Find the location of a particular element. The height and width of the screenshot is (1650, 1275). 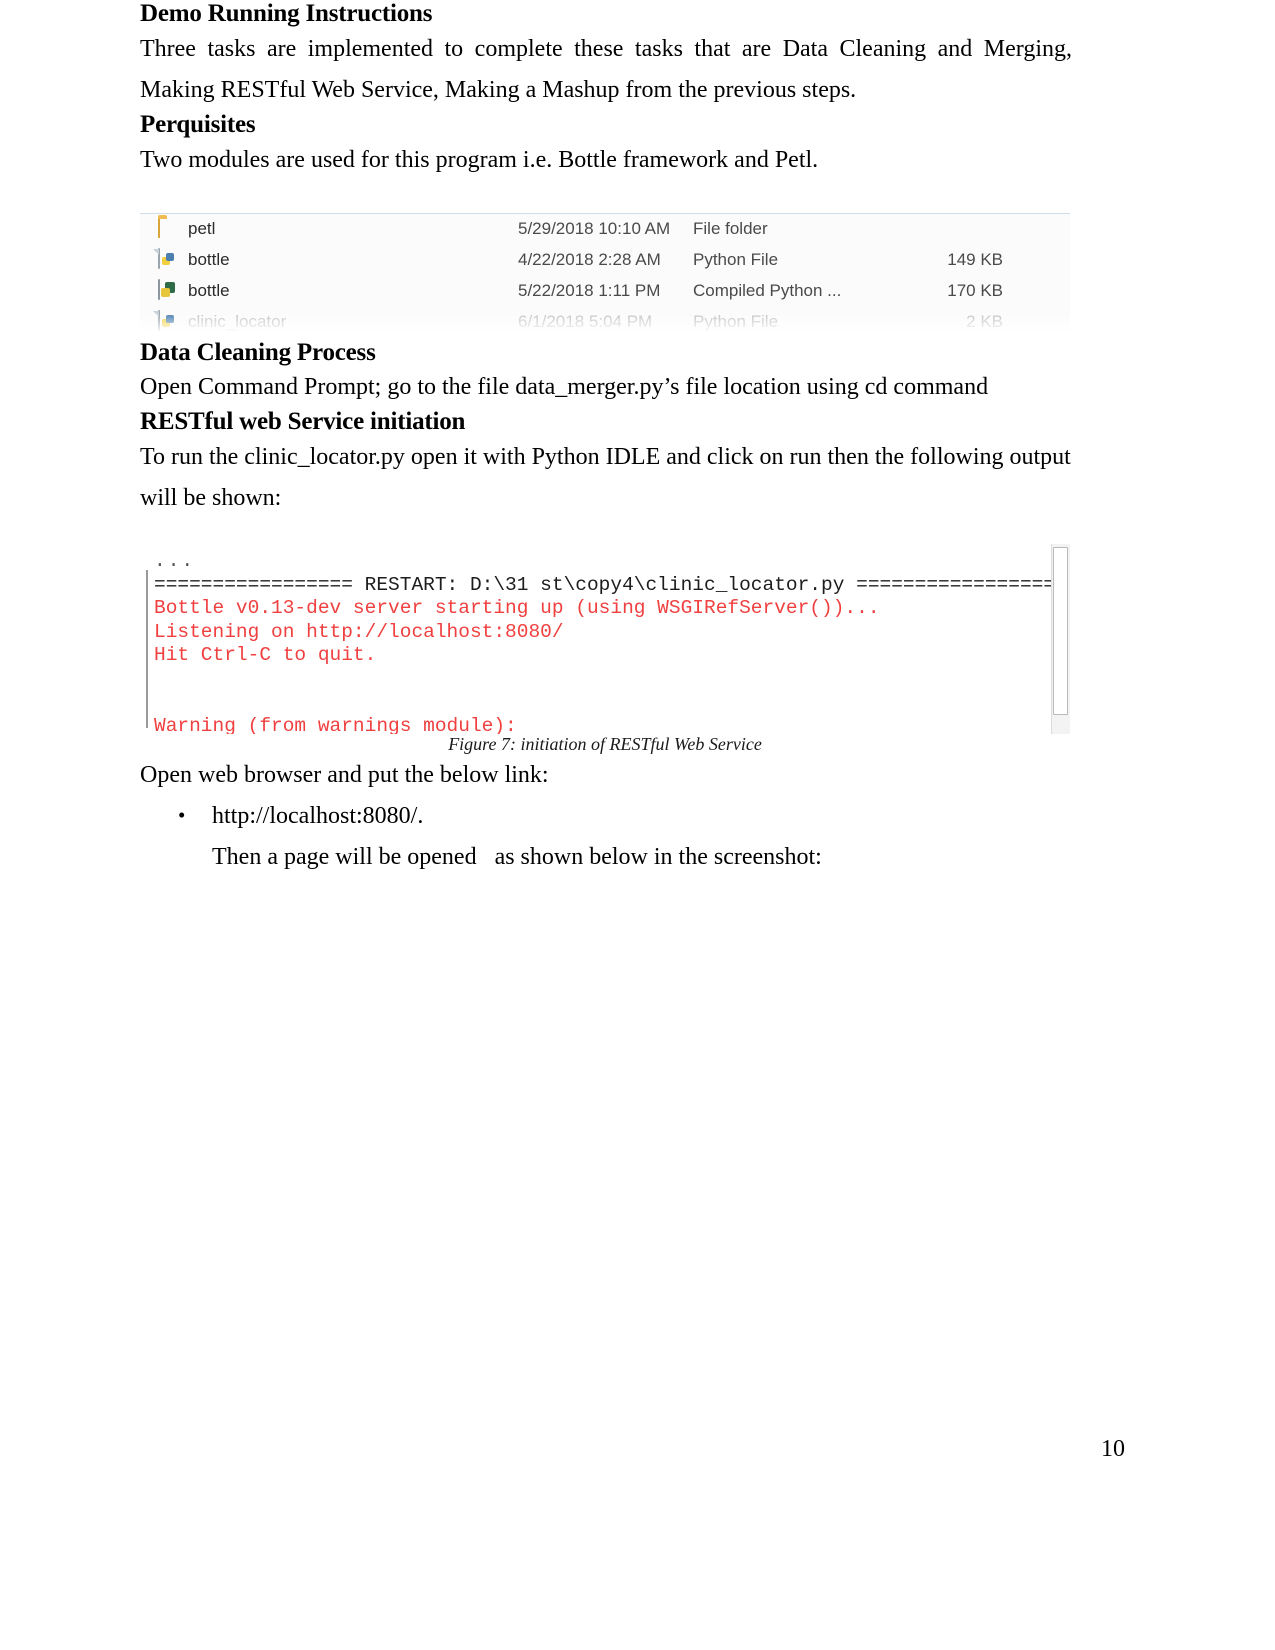

console-scrollbar is located at coordinates (1060, 639).